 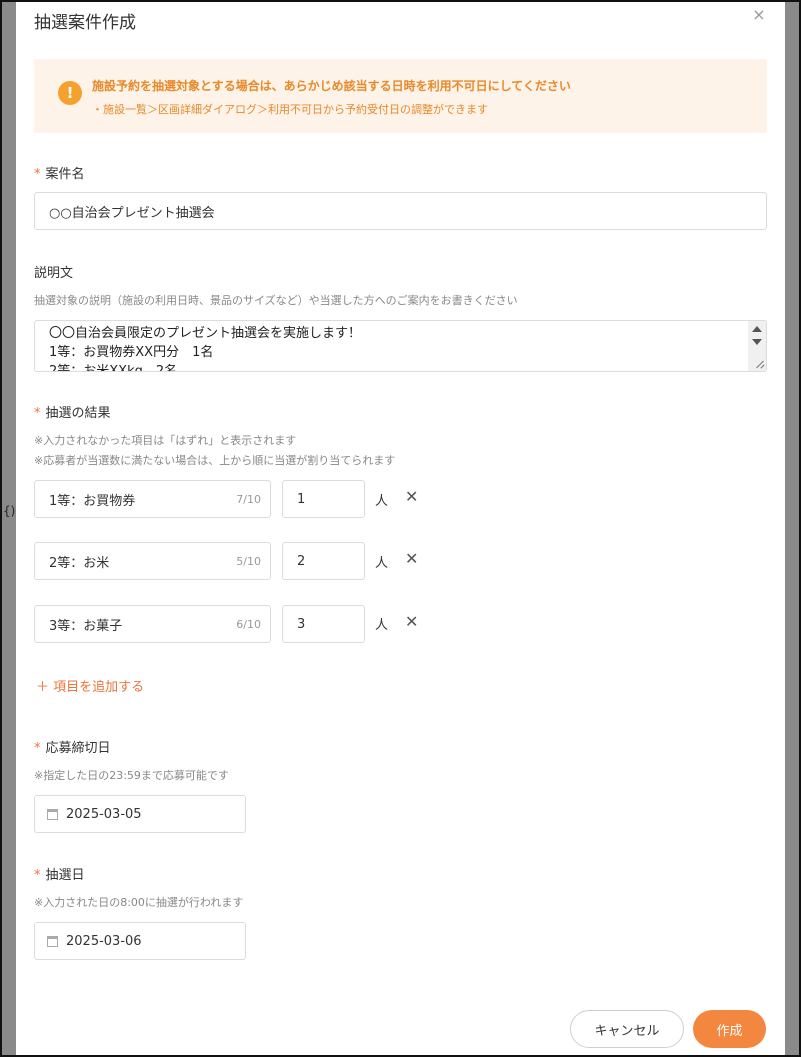 I want to click on case-name-input: ○○自治会プレゼント抽選会, so click(x=400, y=211).